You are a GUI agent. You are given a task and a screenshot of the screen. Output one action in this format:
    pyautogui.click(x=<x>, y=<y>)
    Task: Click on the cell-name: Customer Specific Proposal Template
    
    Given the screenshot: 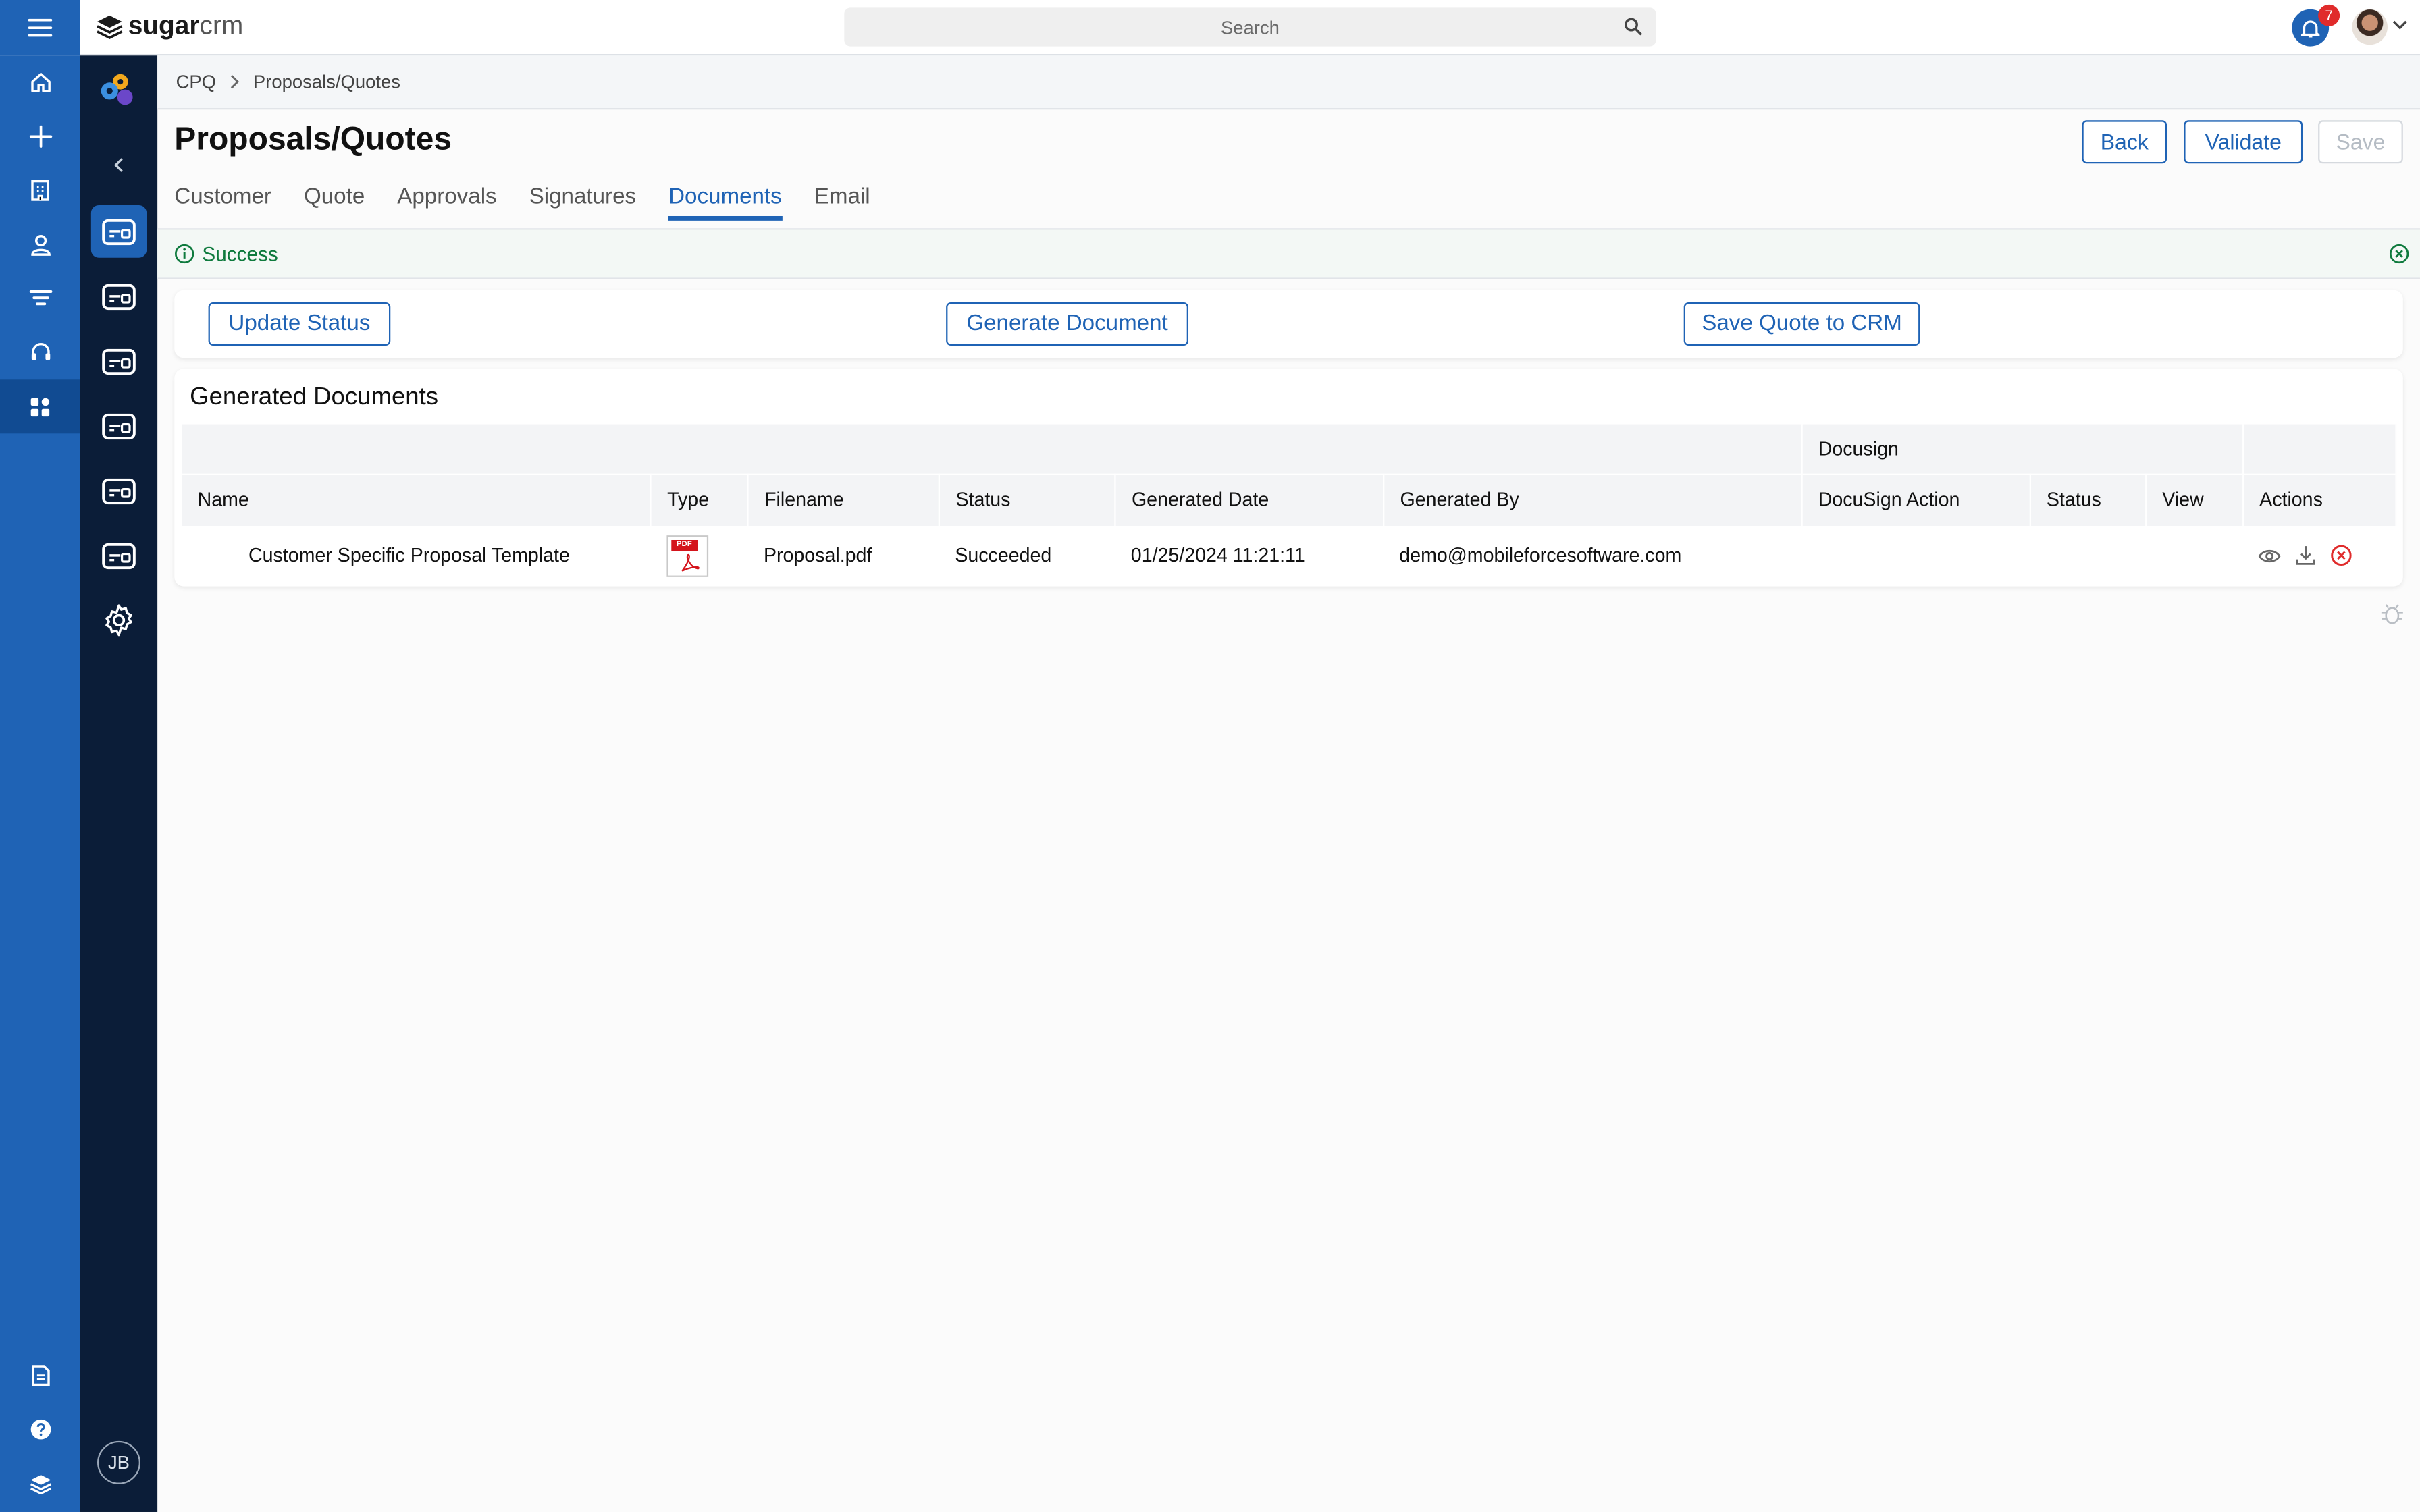 What is the action you would take?
    pyautogui.click(x=409, y=555)
    